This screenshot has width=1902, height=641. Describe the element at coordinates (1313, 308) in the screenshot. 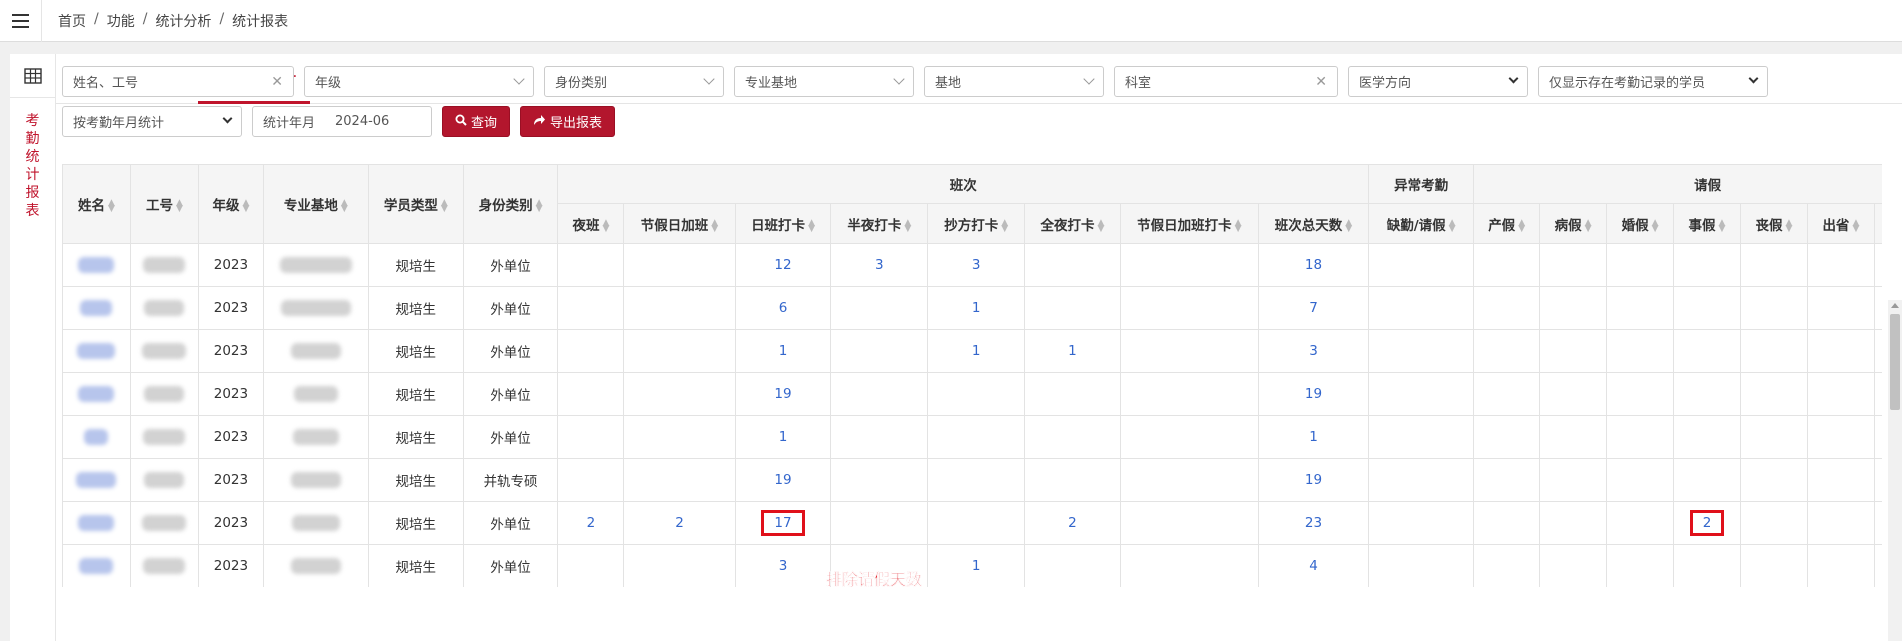

I see `cell-shift-value: 7` at that location.